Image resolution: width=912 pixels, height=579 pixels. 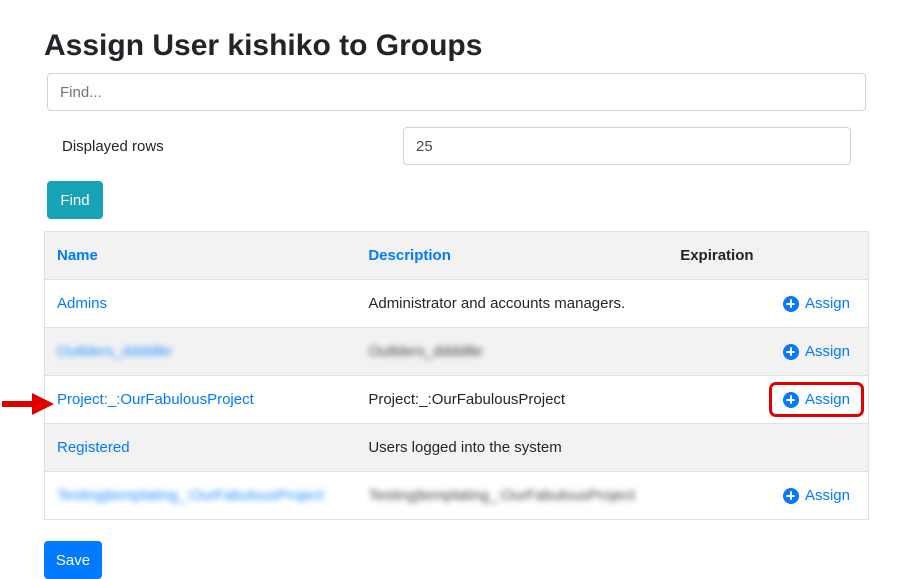 I want to click on header-description: Description, so click(x=512, y=255).